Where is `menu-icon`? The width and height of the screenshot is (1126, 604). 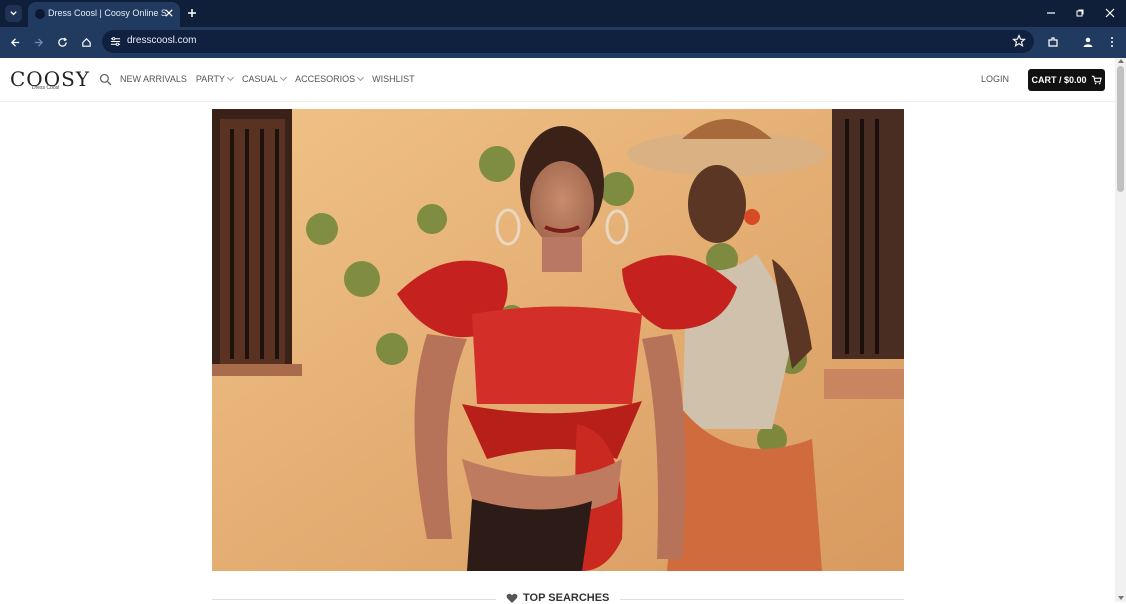
menu-icon is located at coordinates (1112, 42).